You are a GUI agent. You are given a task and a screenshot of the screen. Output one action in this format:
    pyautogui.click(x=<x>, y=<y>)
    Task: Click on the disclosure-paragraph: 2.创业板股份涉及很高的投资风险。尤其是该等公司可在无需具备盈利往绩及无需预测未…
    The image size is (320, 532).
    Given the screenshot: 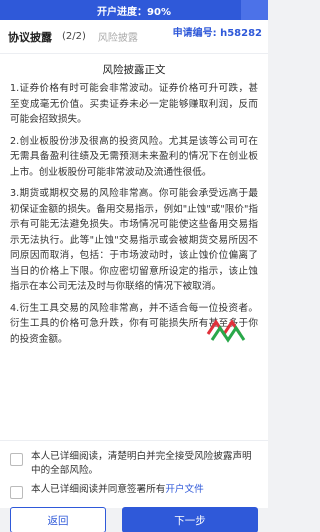 What is the action you would take?
    pyautogui.click(x=134, y=156)
    